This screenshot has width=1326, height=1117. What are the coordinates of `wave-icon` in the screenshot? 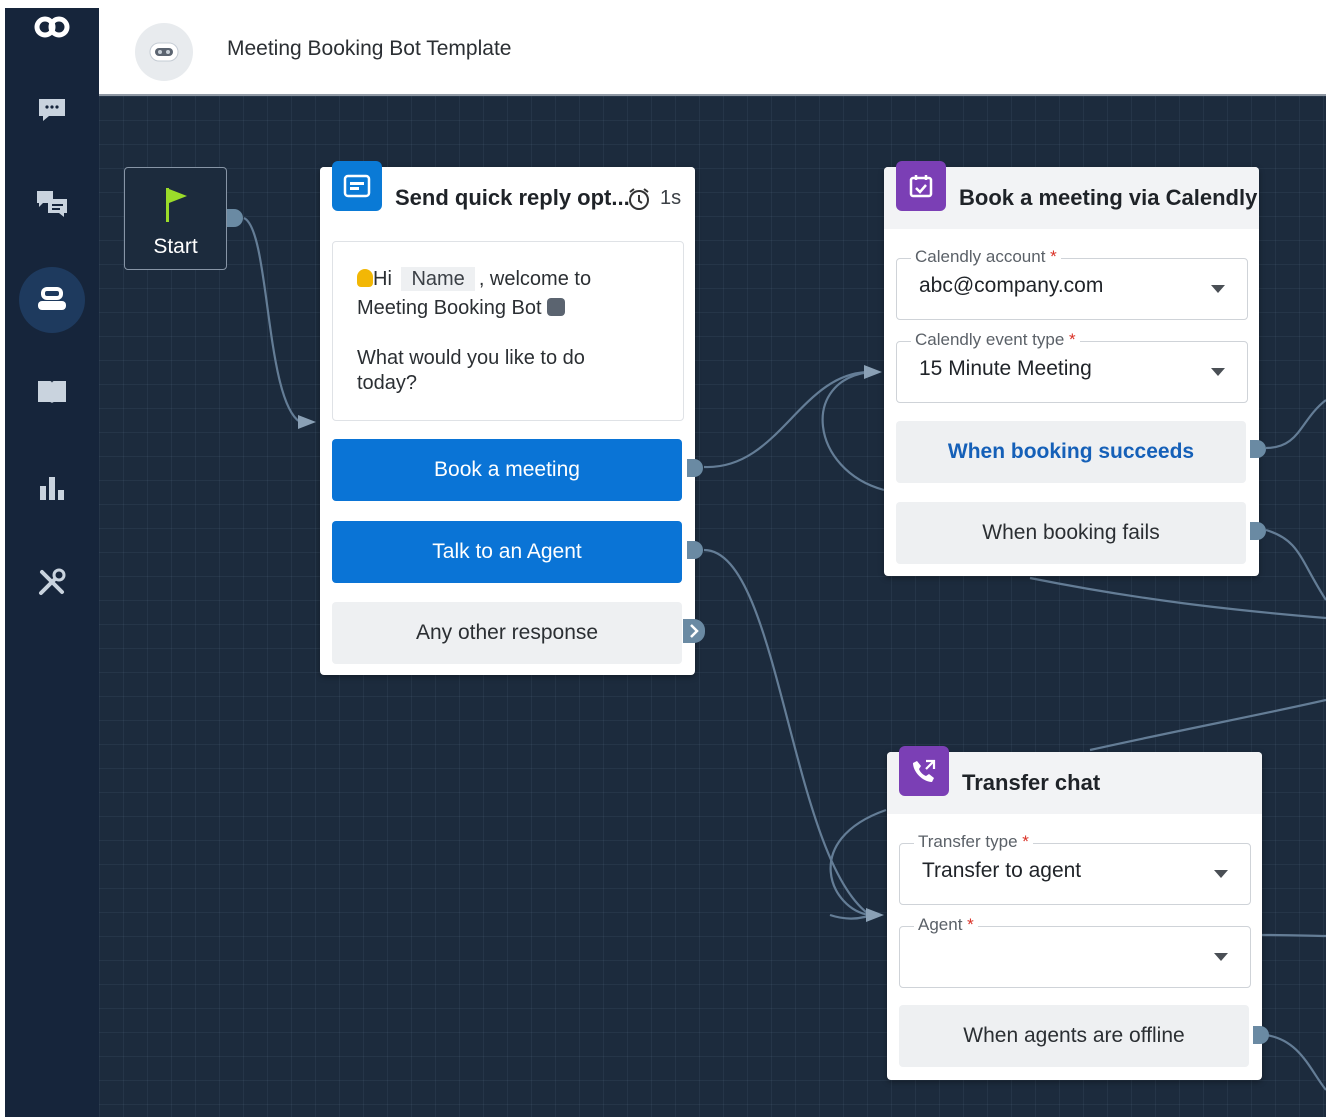 It's located at (365, 278).